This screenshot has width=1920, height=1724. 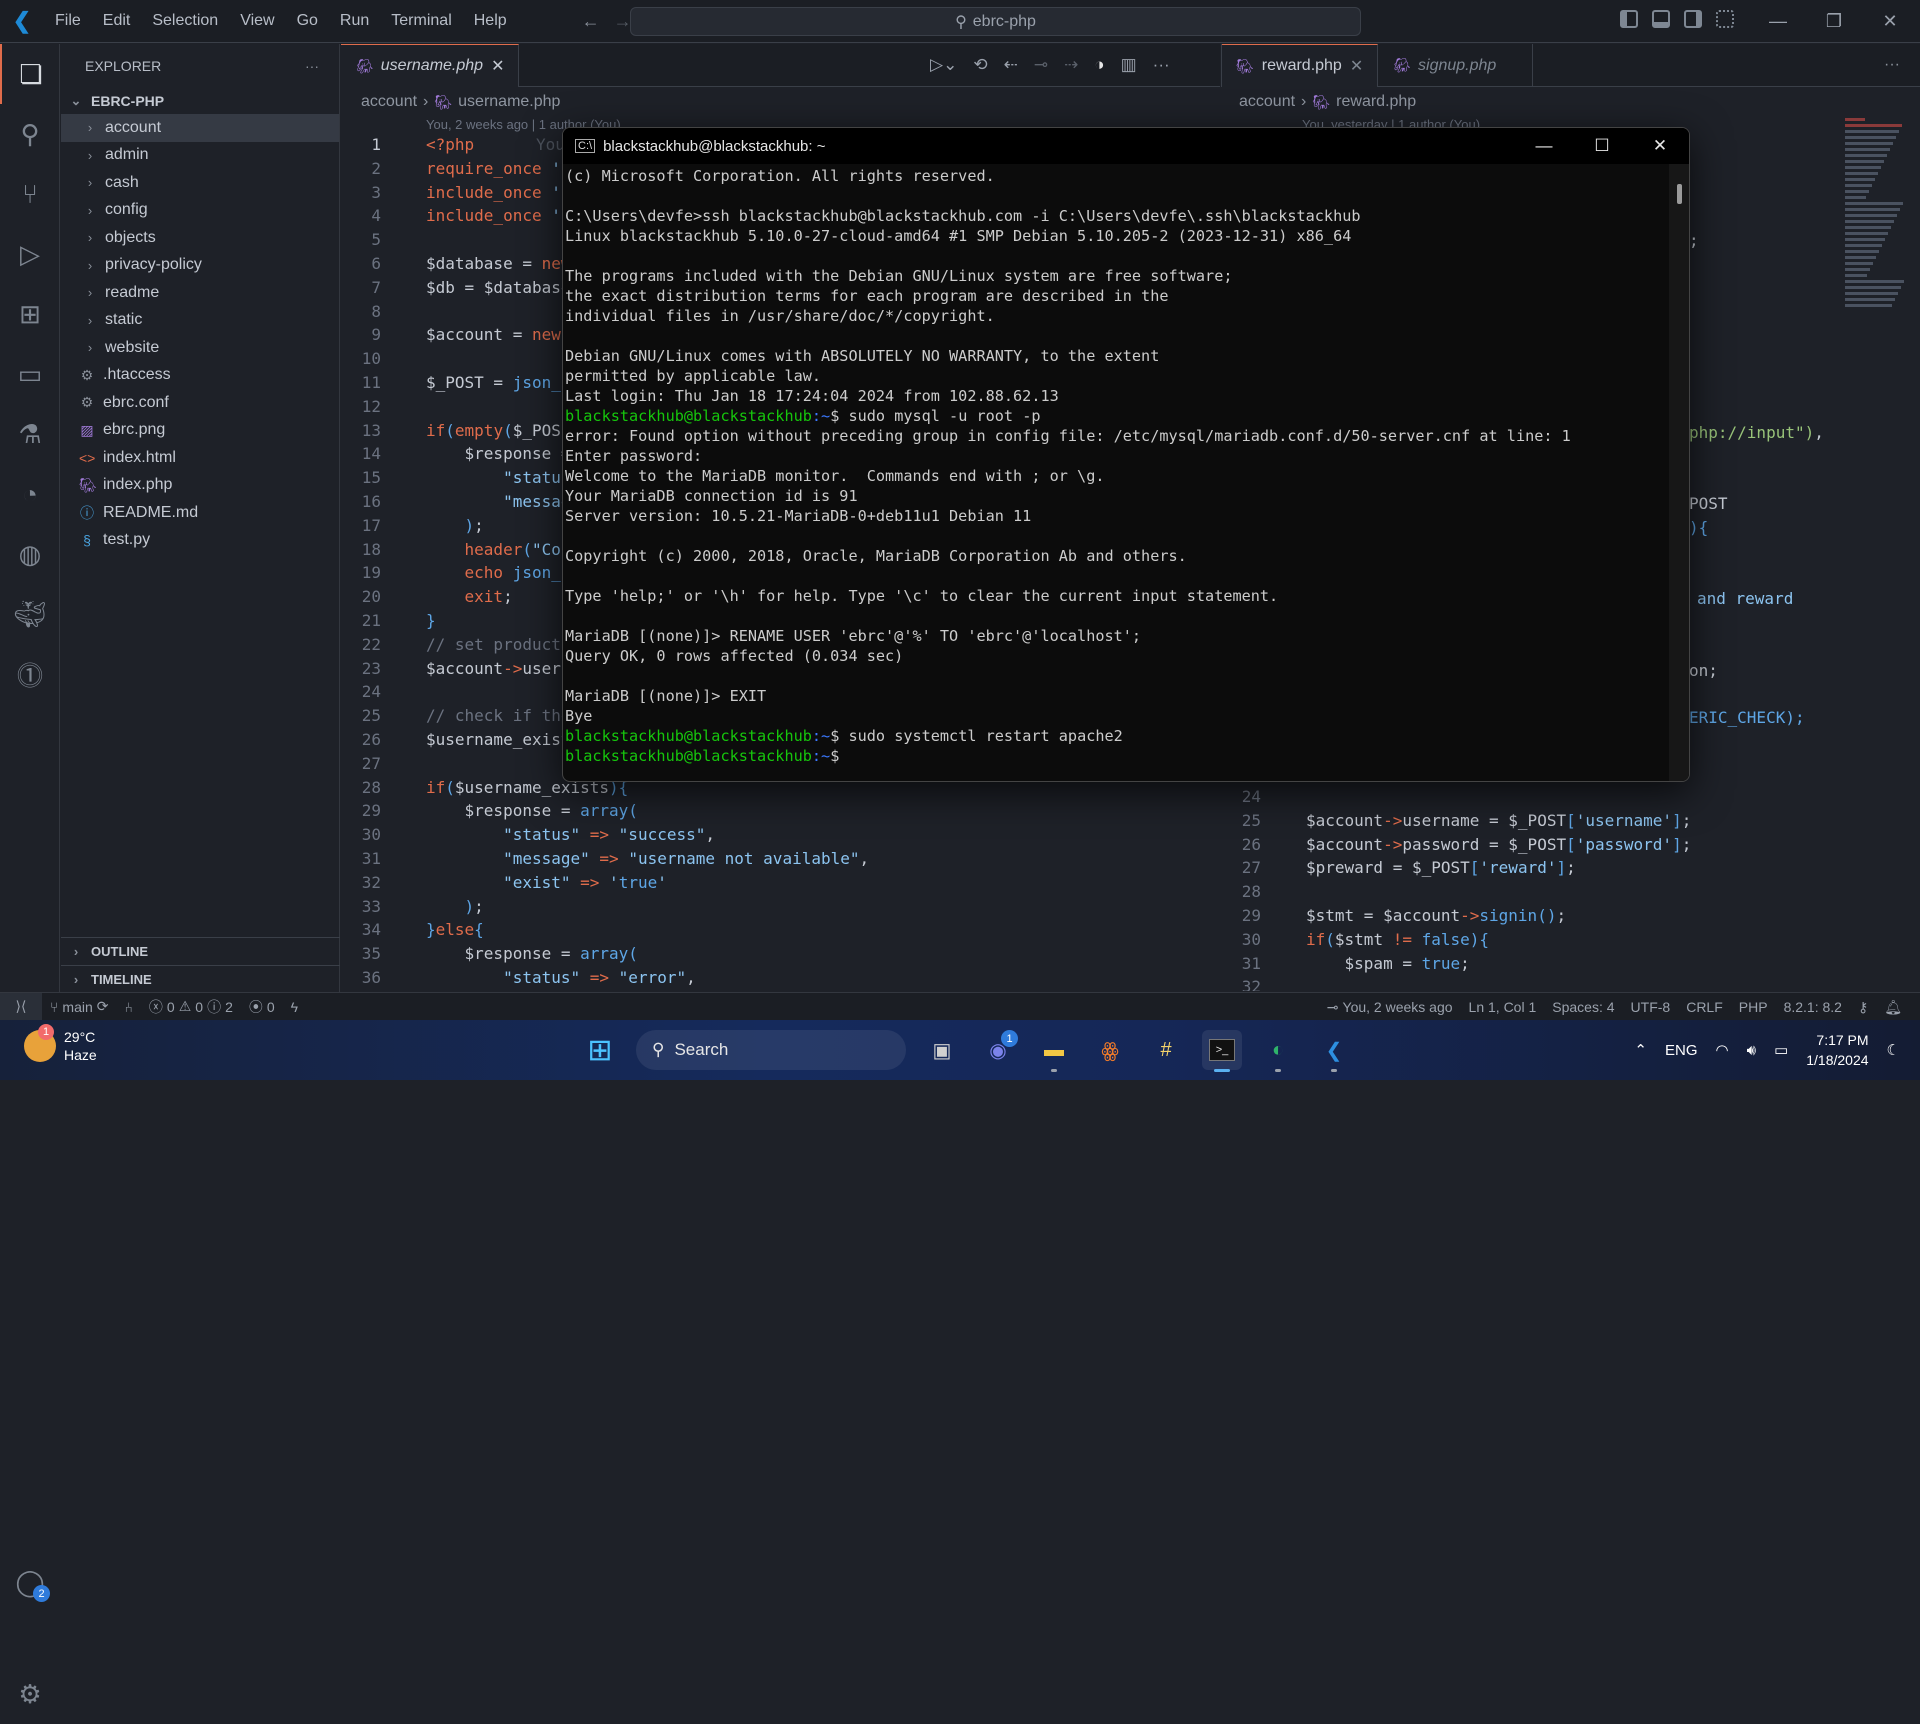 What do you see at coordinates (430, 65) in the screenshot?
I see `tab-username-php: 🐘︎ username.php ✕` at bounding box center [430, 65].